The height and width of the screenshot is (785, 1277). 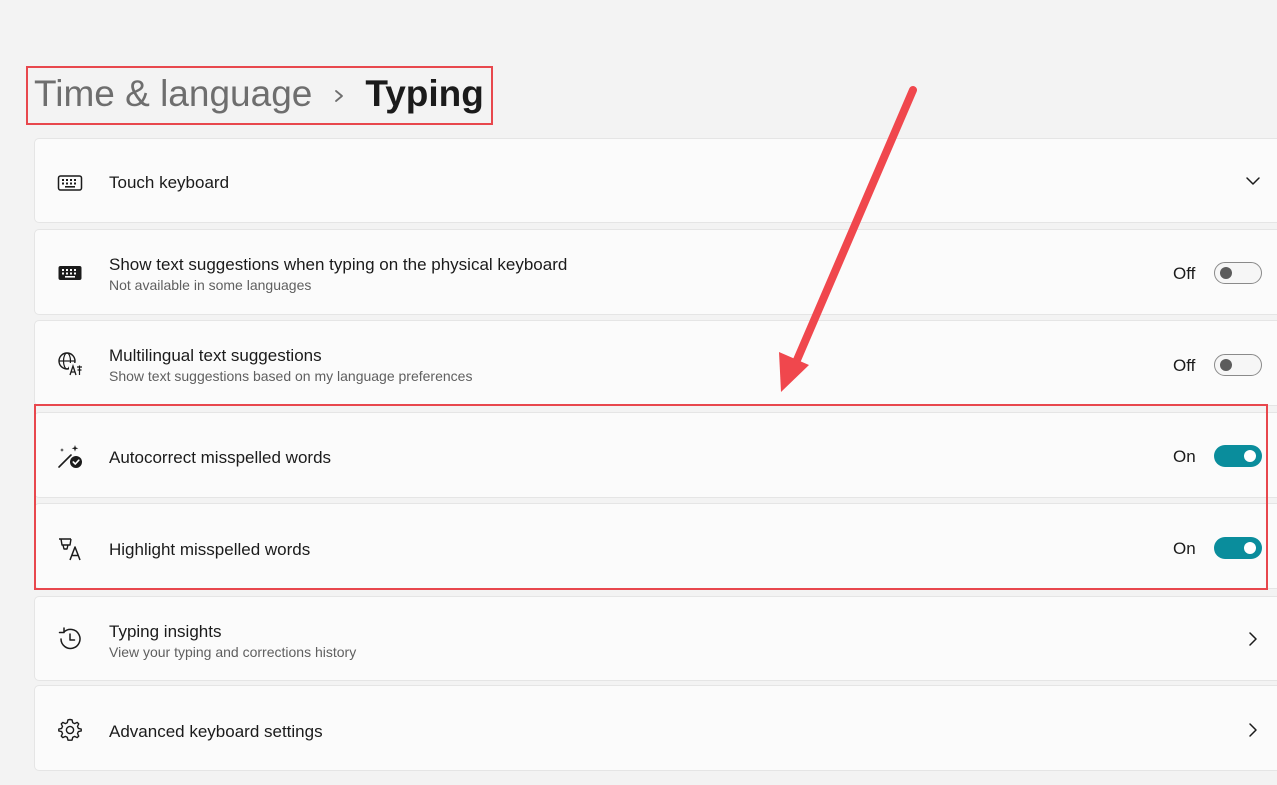 I want to click on setting-highlight-misspelled: Highlight misspelled words On, so click(x=655, y=546).